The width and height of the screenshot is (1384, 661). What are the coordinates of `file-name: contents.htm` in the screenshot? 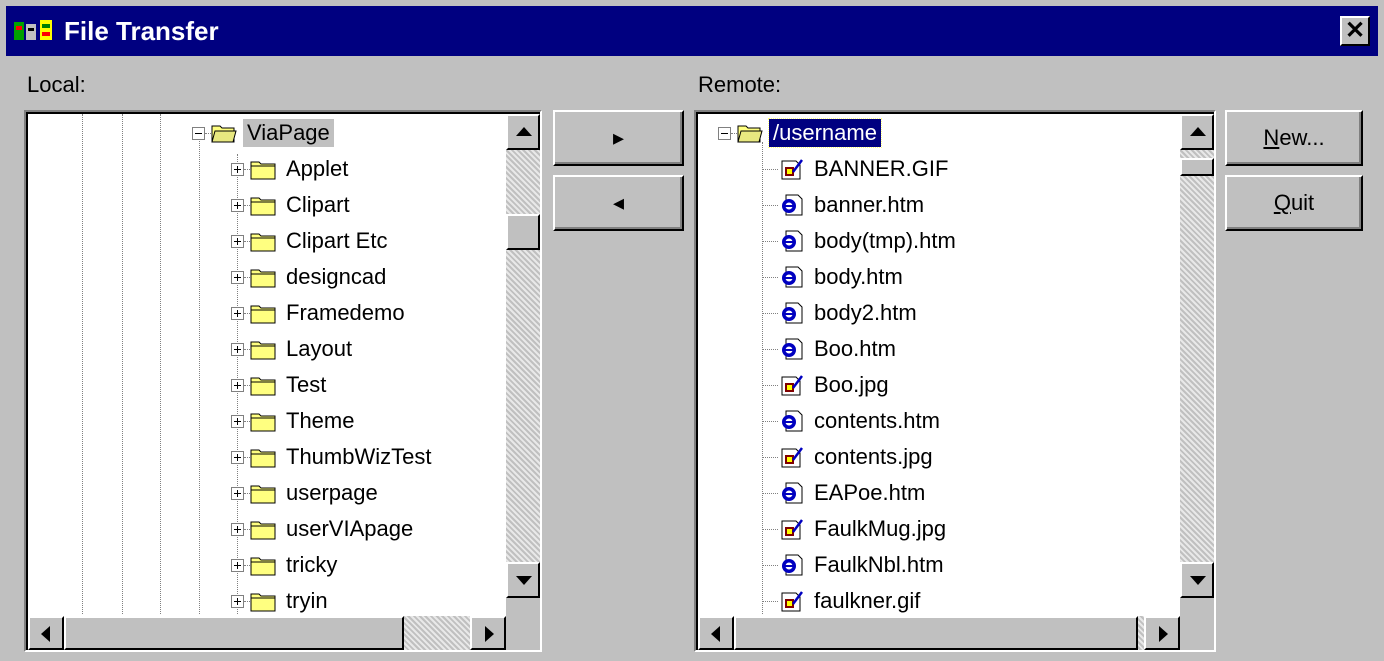 It's located at (877, 420).